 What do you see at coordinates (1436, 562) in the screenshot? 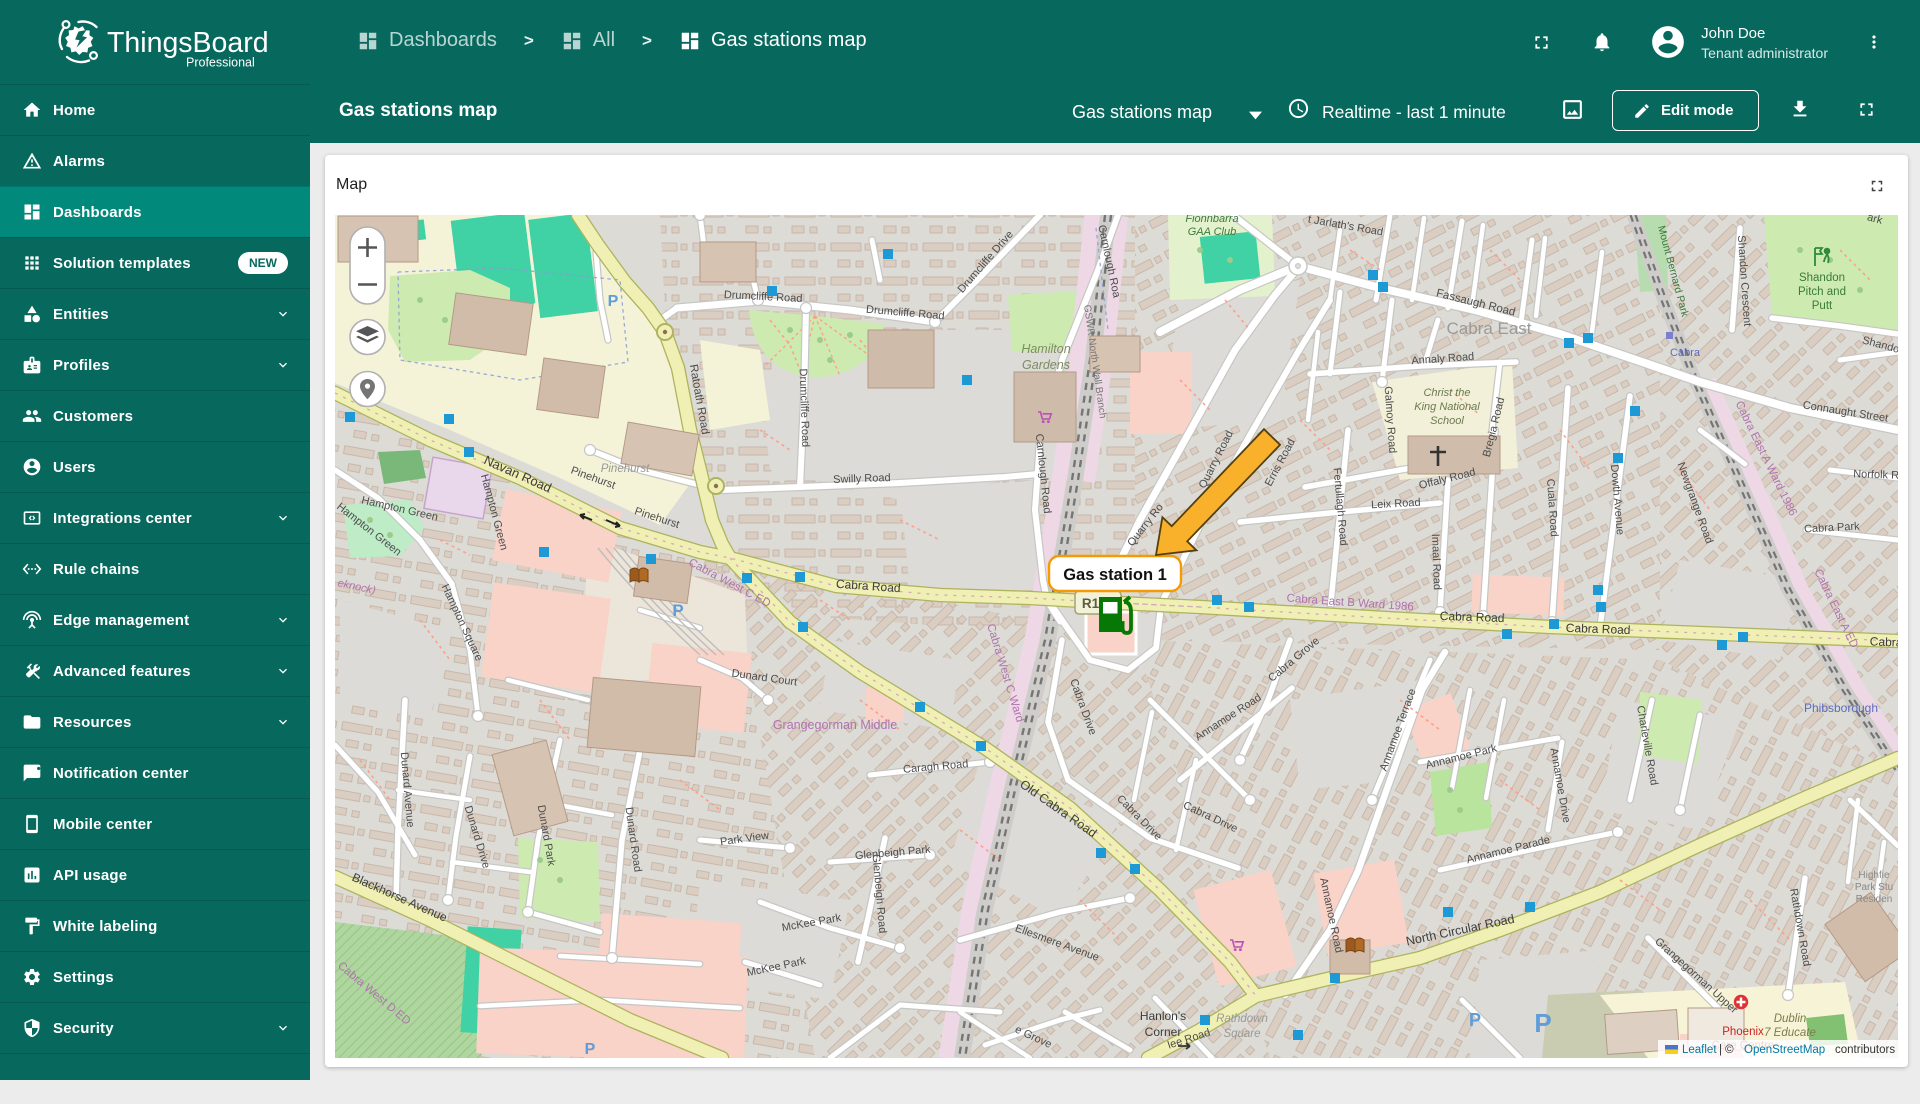
I see `svg-text: Imaal Road` at bounding box center [1436, 562].